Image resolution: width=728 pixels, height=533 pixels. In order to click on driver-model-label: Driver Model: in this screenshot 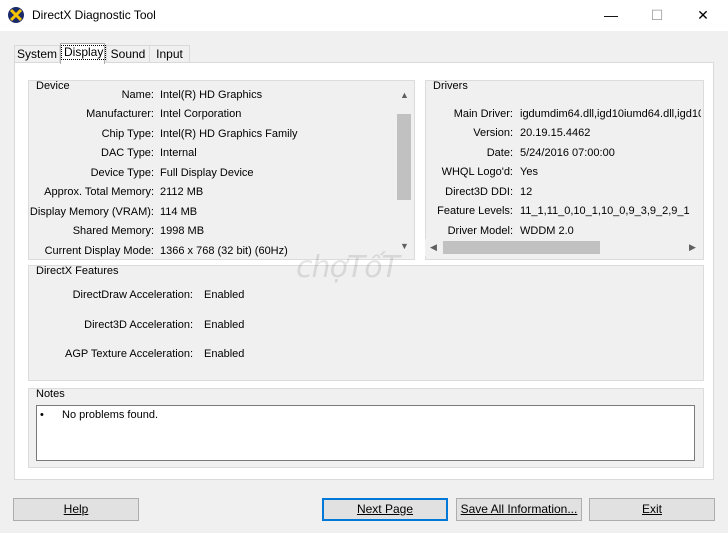, I will do `click(480, 231)`.